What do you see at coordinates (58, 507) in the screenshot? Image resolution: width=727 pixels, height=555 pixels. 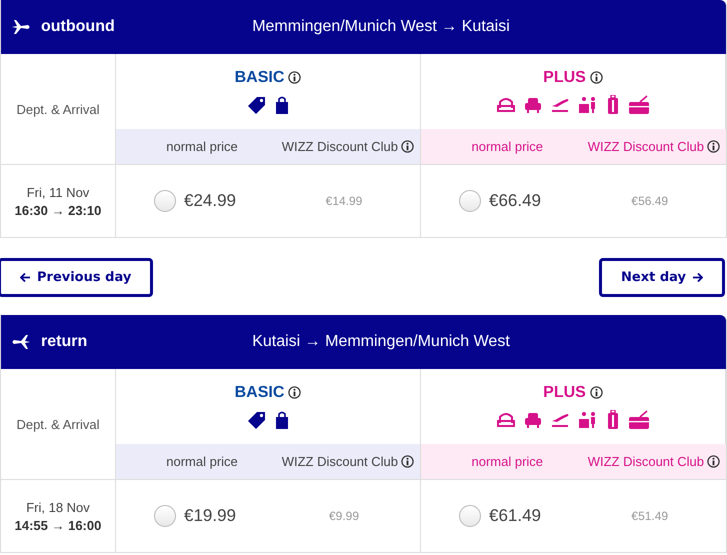 I see `flight-date: Fri, 18 Nov` at bounding box center [58, 507].